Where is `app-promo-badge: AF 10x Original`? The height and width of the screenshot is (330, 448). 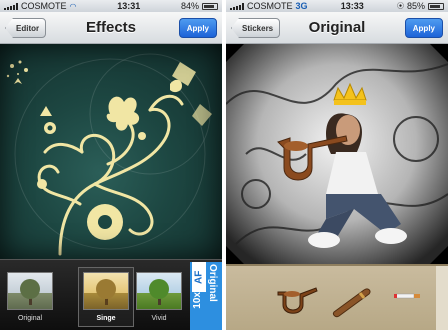
app-promo-badge: AF 10x Original is located at coordinates (206, 296).